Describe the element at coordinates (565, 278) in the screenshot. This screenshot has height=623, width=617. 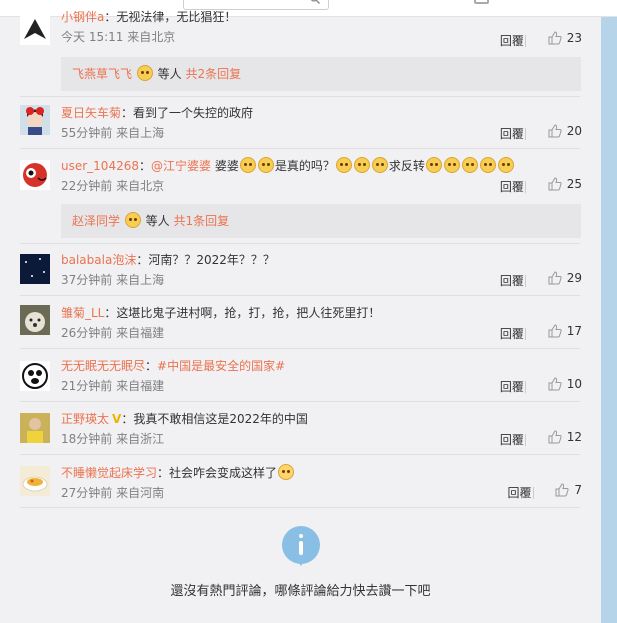
I see `like-button: 29` at that location.